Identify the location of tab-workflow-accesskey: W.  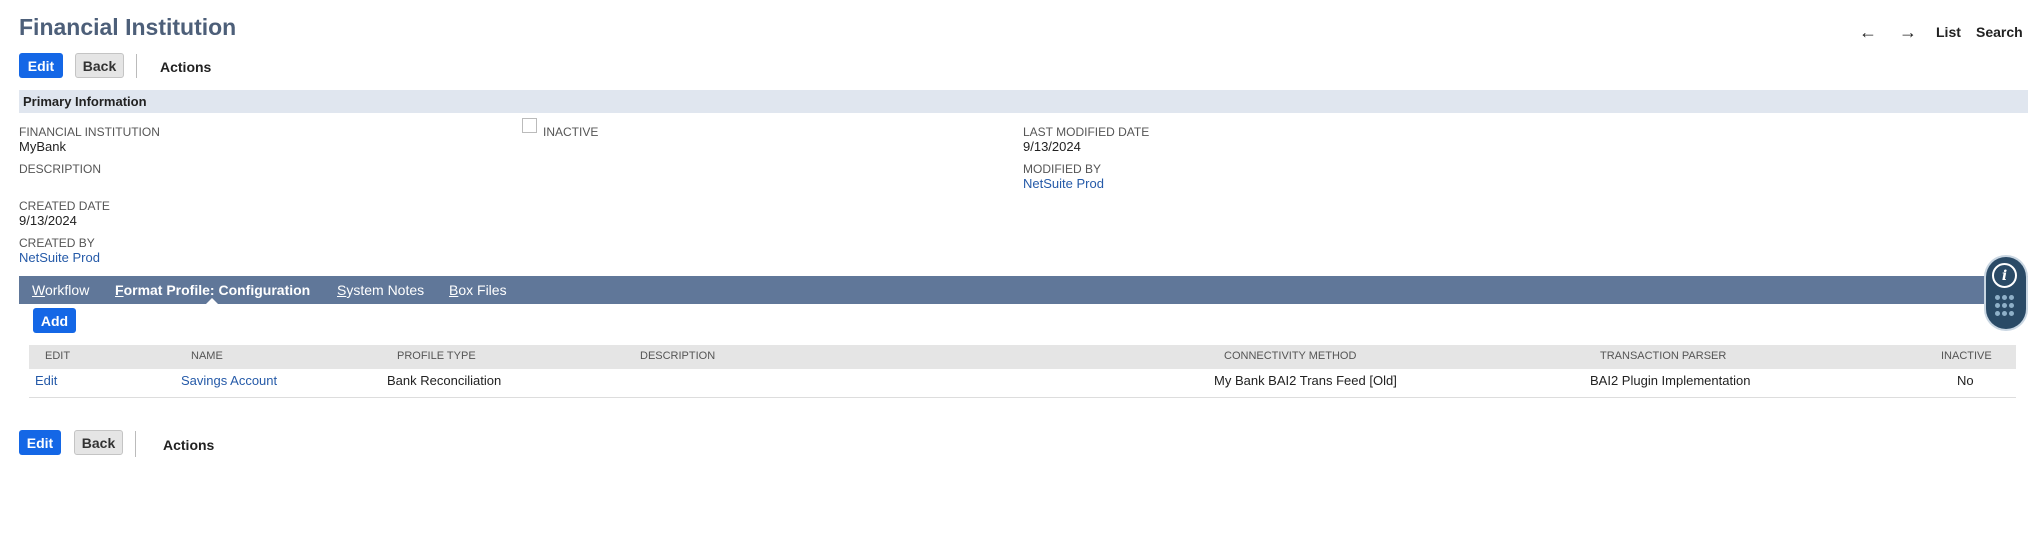
(38, 290).